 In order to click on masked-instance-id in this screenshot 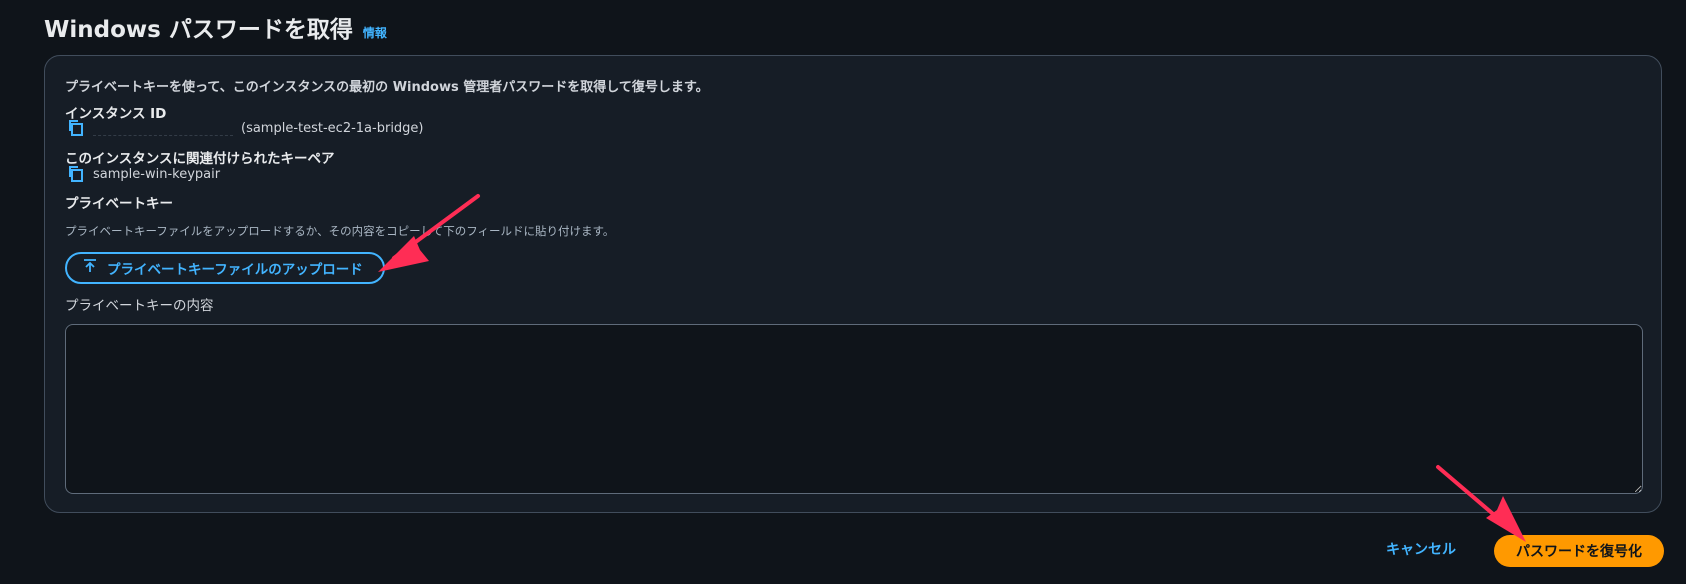, I will do `click(163, 128)`.